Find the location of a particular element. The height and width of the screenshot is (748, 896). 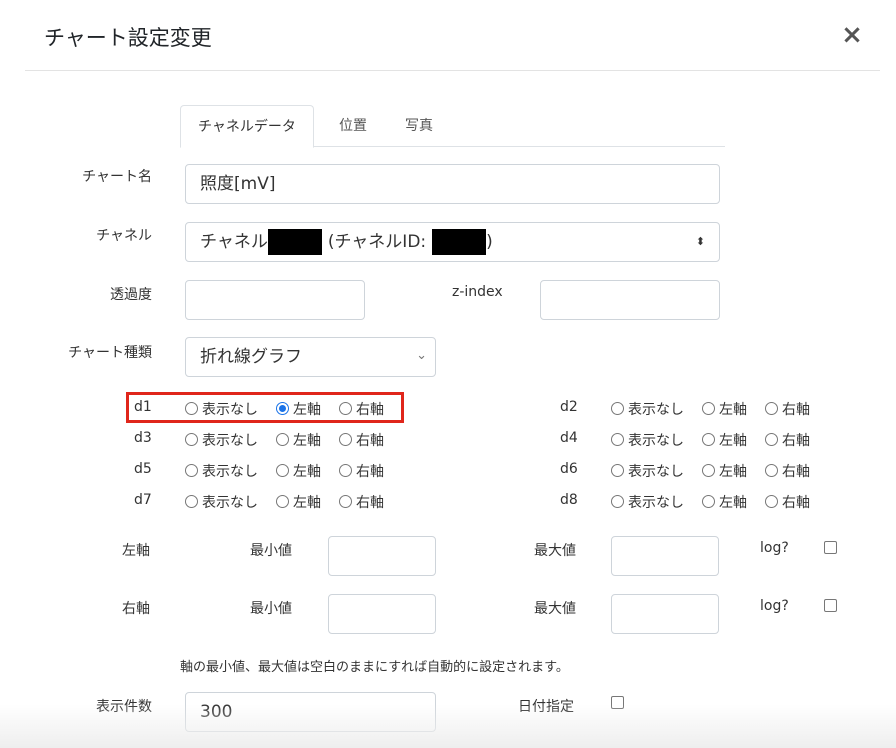

series-label-d1: d1 is located at coordinates (143, 407).